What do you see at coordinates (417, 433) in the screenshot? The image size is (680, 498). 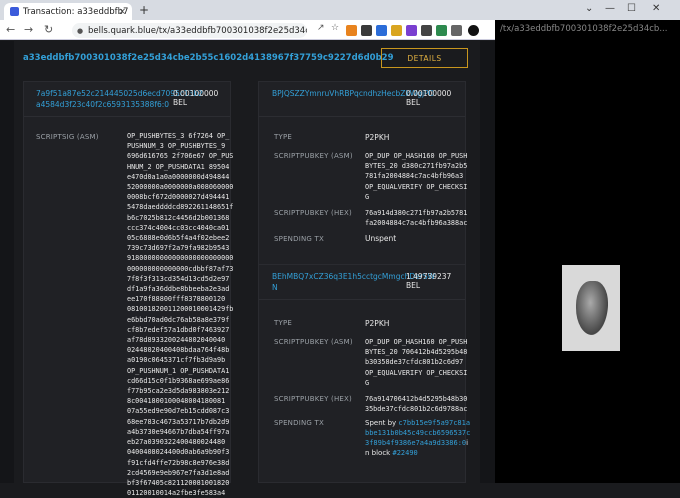 I see `spending-tx-link: bbe131b0b45c49ccb6596537c` at bounding box center [417, 433].